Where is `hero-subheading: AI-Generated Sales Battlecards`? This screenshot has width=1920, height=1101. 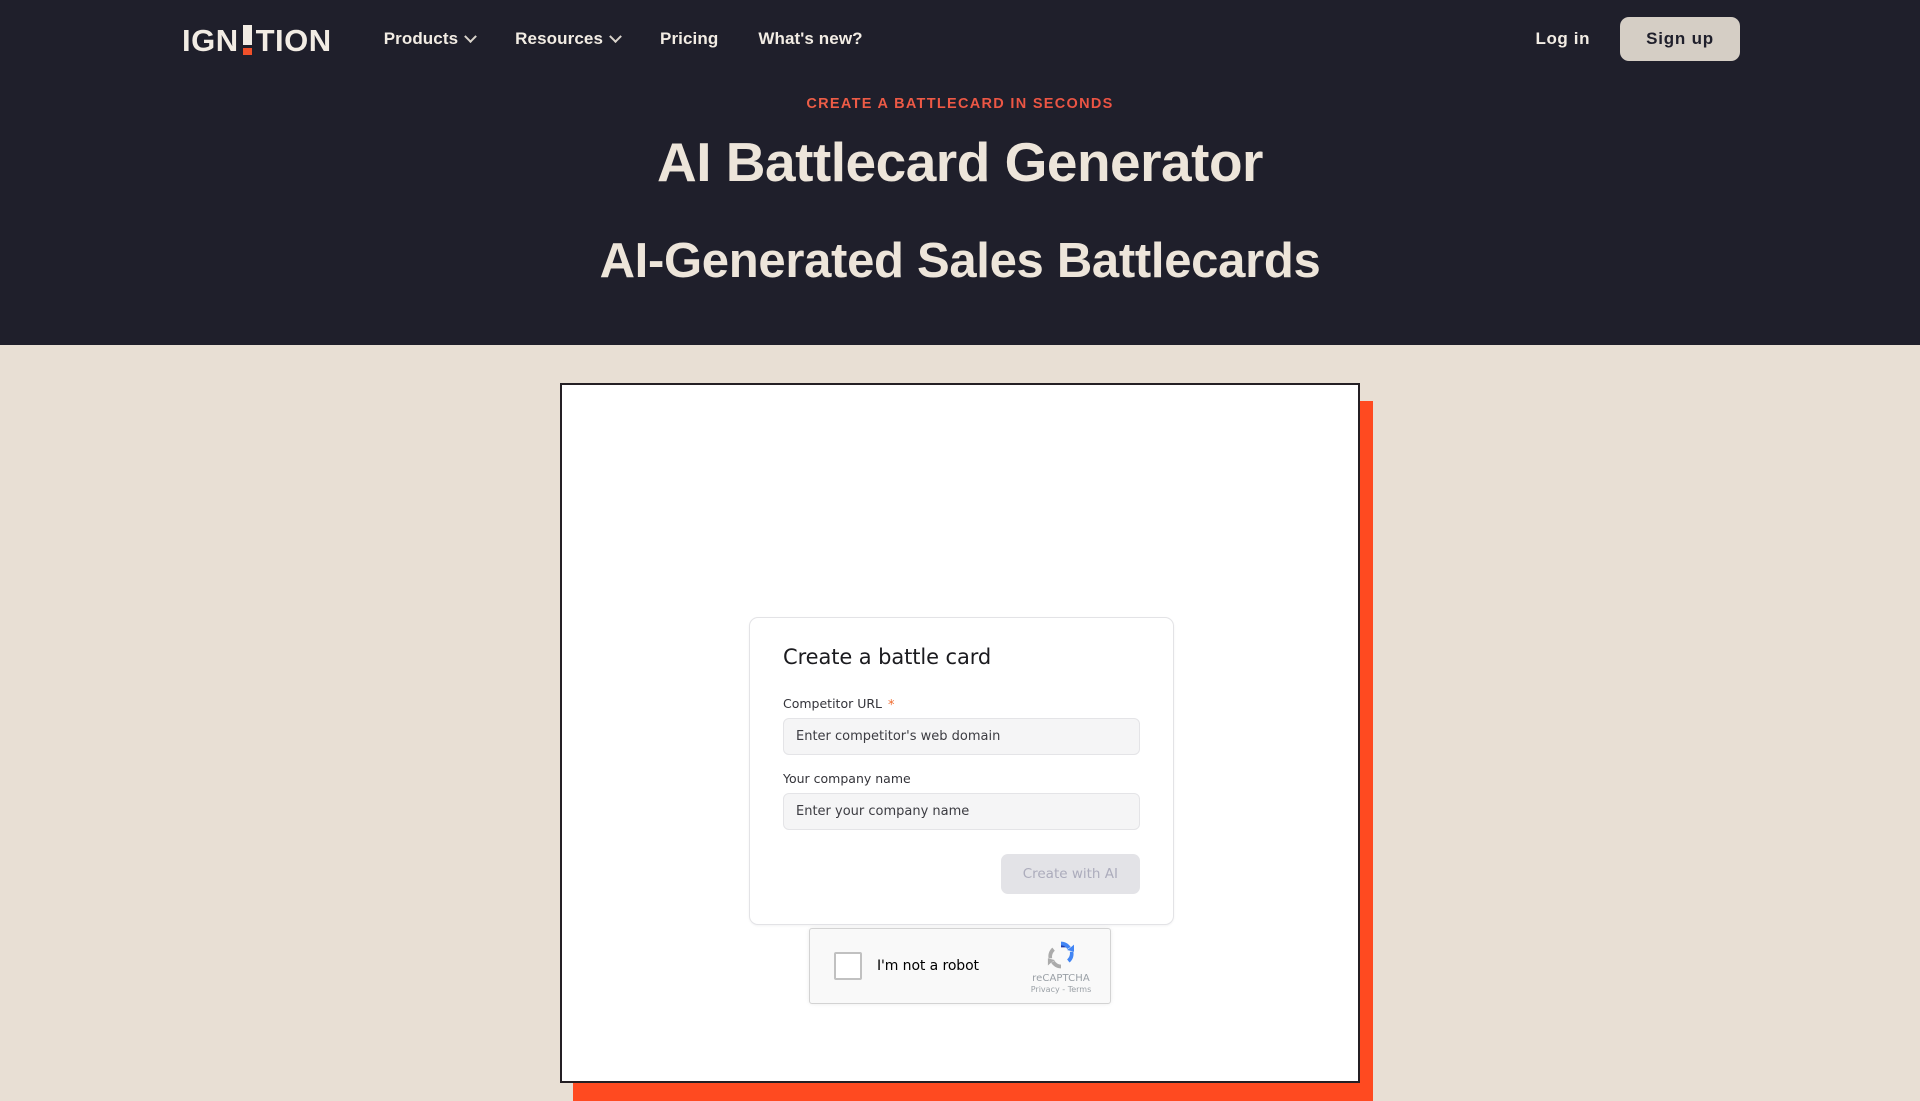 hero-subheading: AI-Generated Sales Battlecards is located at coordinates (960, 261).